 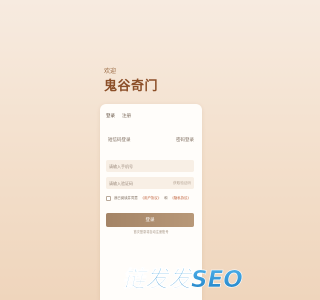 I want to click on sms-login-option: 短信码登录, so click(x=119, y=141).